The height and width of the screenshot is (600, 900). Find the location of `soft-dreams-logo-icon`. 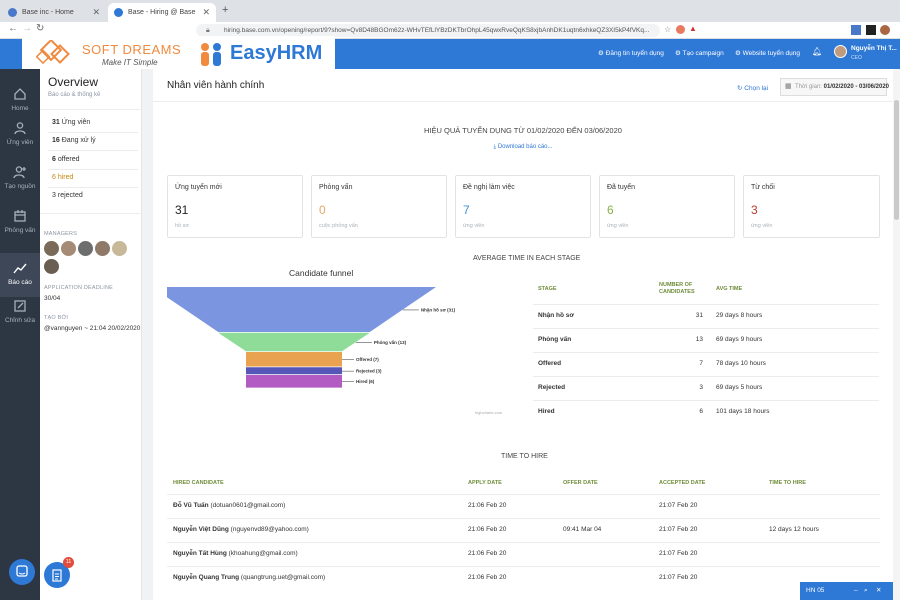

soft-dreams-logo-icon is located at coordinates (53, 52).